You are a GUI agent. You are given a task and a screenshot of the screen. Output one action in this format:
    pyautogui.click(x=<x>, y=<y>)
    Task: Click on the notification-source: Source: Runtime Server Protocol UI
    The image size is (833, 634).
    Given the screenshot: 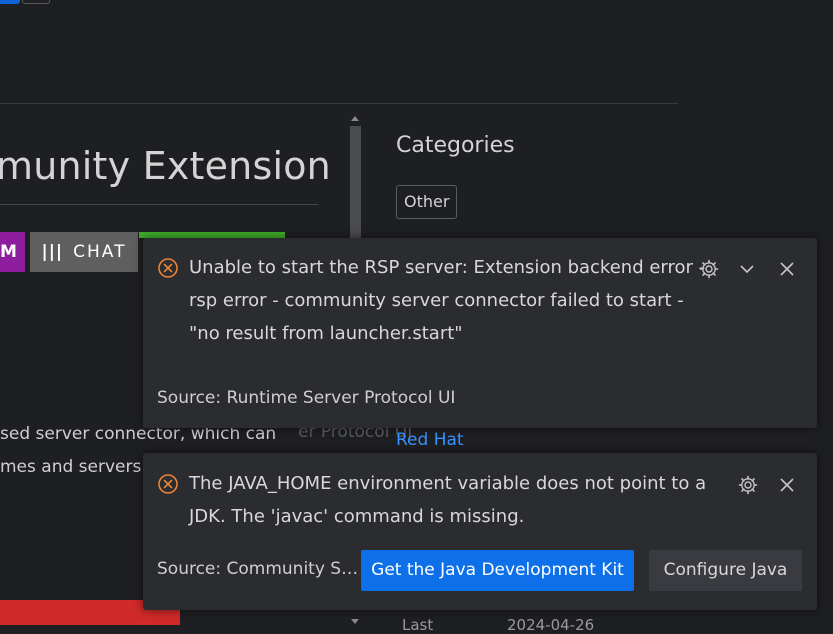 What is the action you would take?
    pyautogui.click(x=306, y=398)
    